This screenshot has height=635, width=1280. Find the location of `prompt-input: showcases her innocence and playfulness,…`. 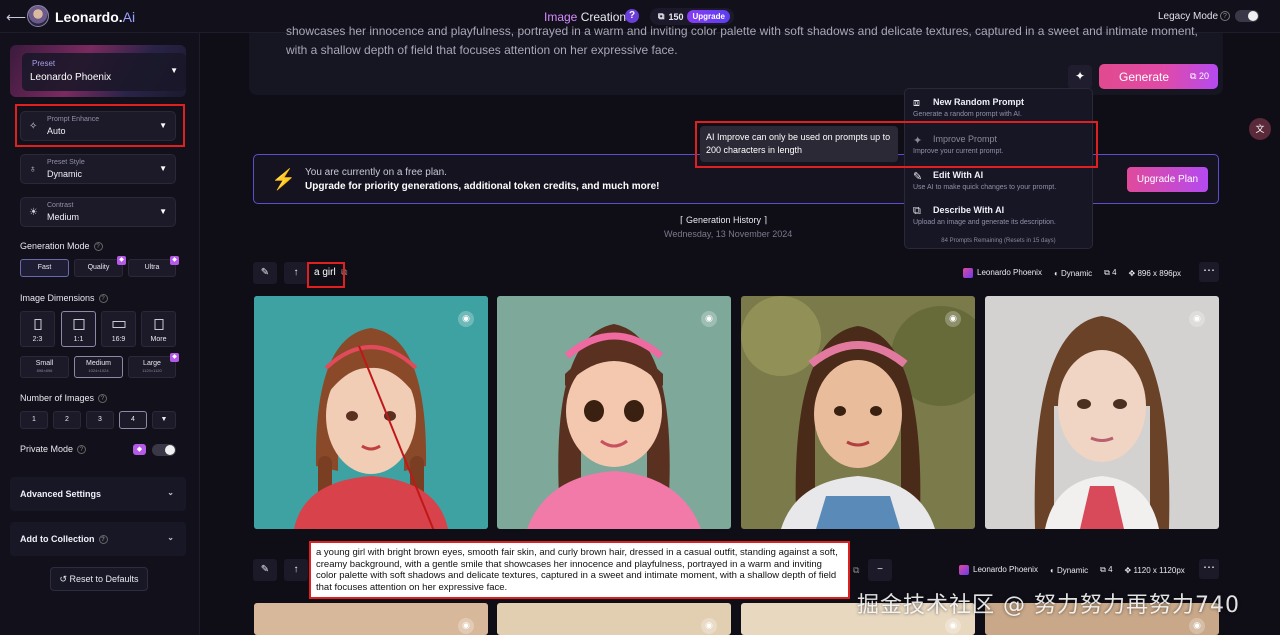

prompt-input: showcases her innocence and playfulness,… is located at coordinates (748, 41).